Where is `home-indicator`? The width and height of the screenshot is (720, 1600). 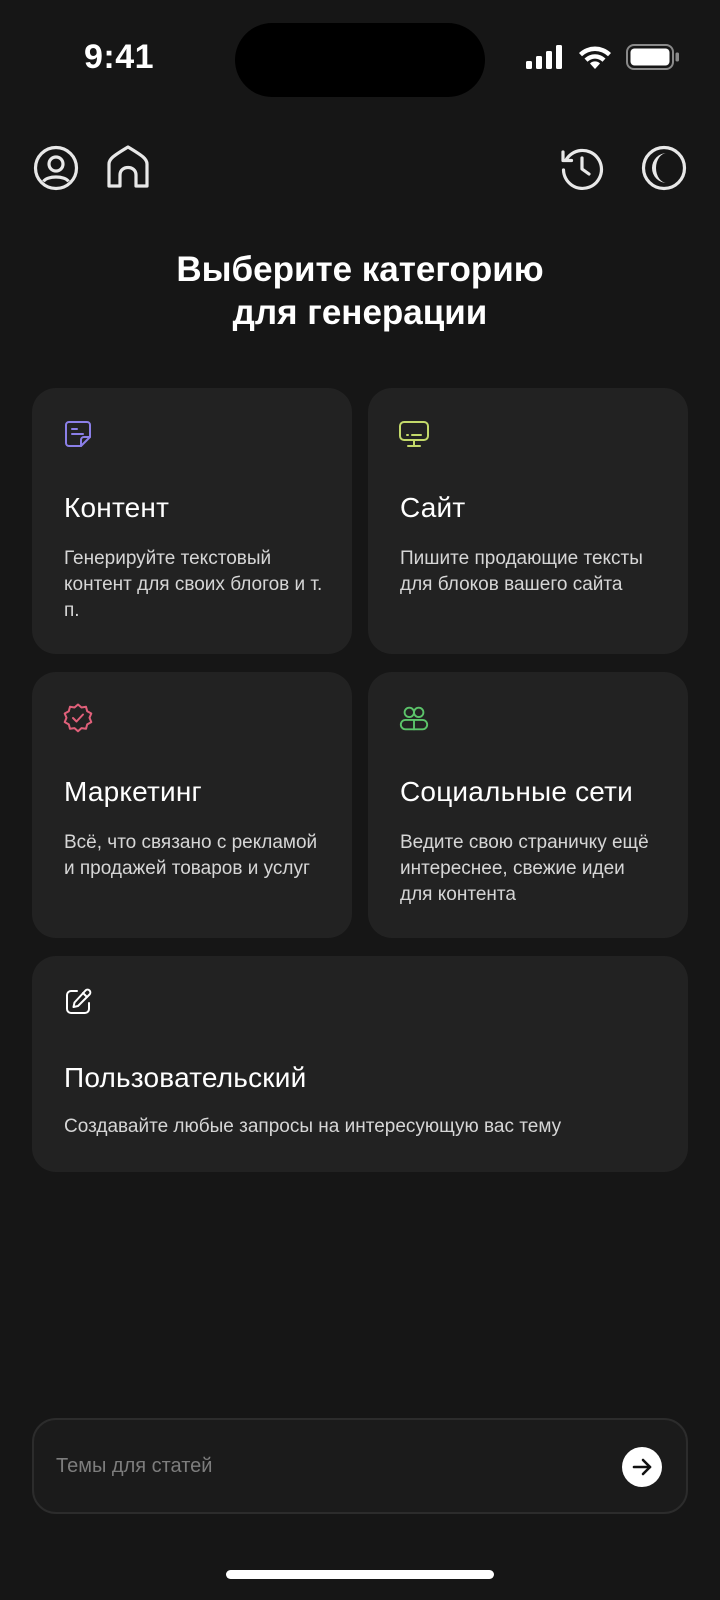
home-indicator is located at coordinates (360, 1574).